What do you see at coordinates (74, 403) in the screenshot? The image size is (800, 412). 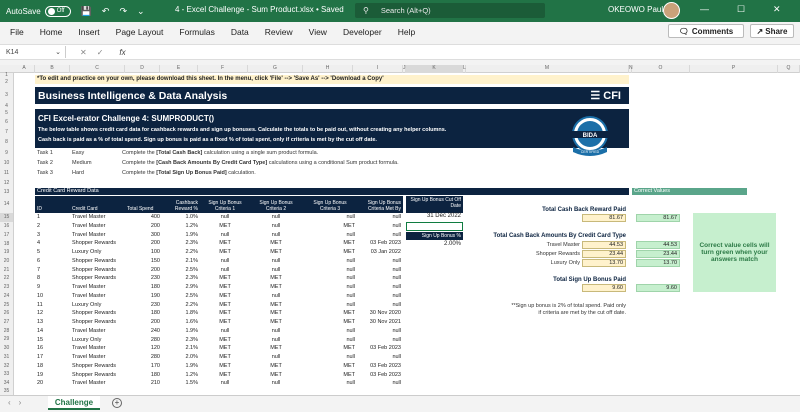 I see `sheet-tab-challenge: Challenge` at bounding box center [74, 403].